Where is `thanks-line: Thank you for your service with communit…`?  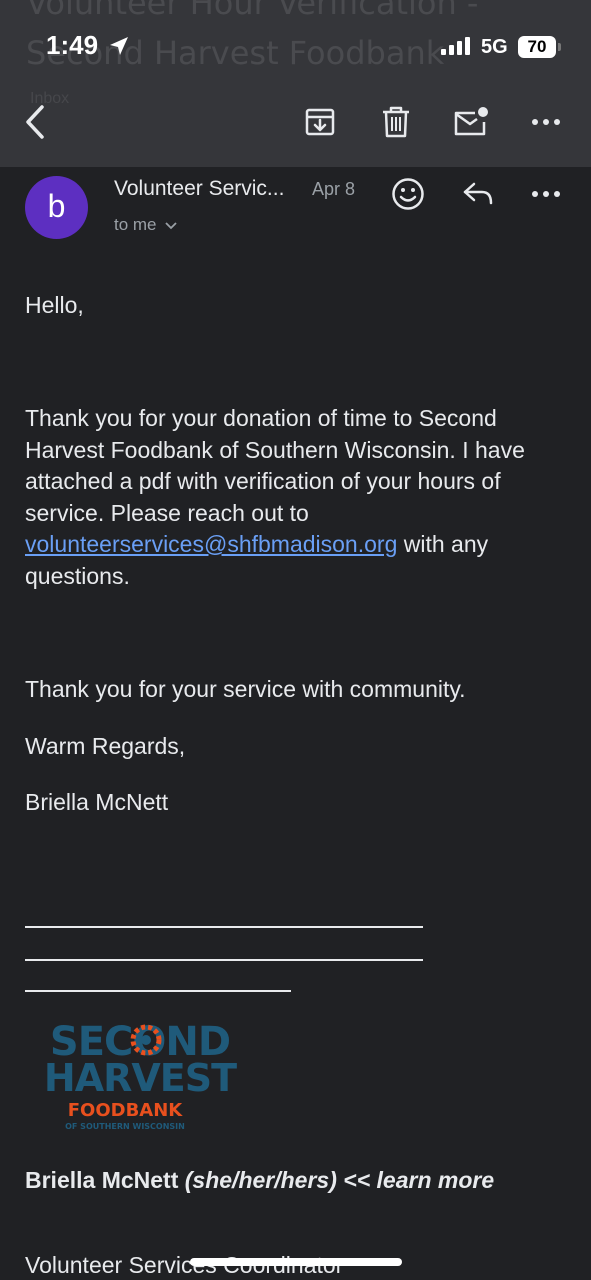 thanks-line: Thank you for your service with communit… is located at coordinates (245, 689).